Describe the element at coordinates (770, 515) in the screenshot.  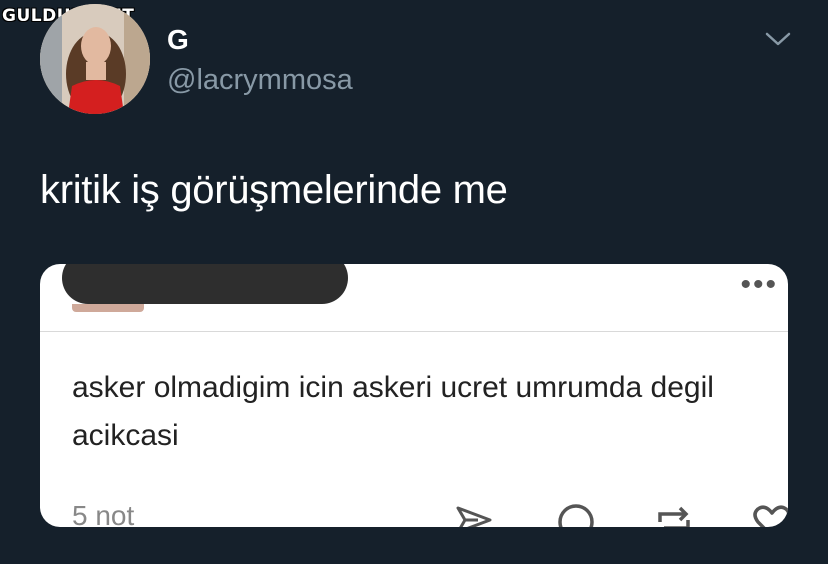
I see `heart-icon` at that location.